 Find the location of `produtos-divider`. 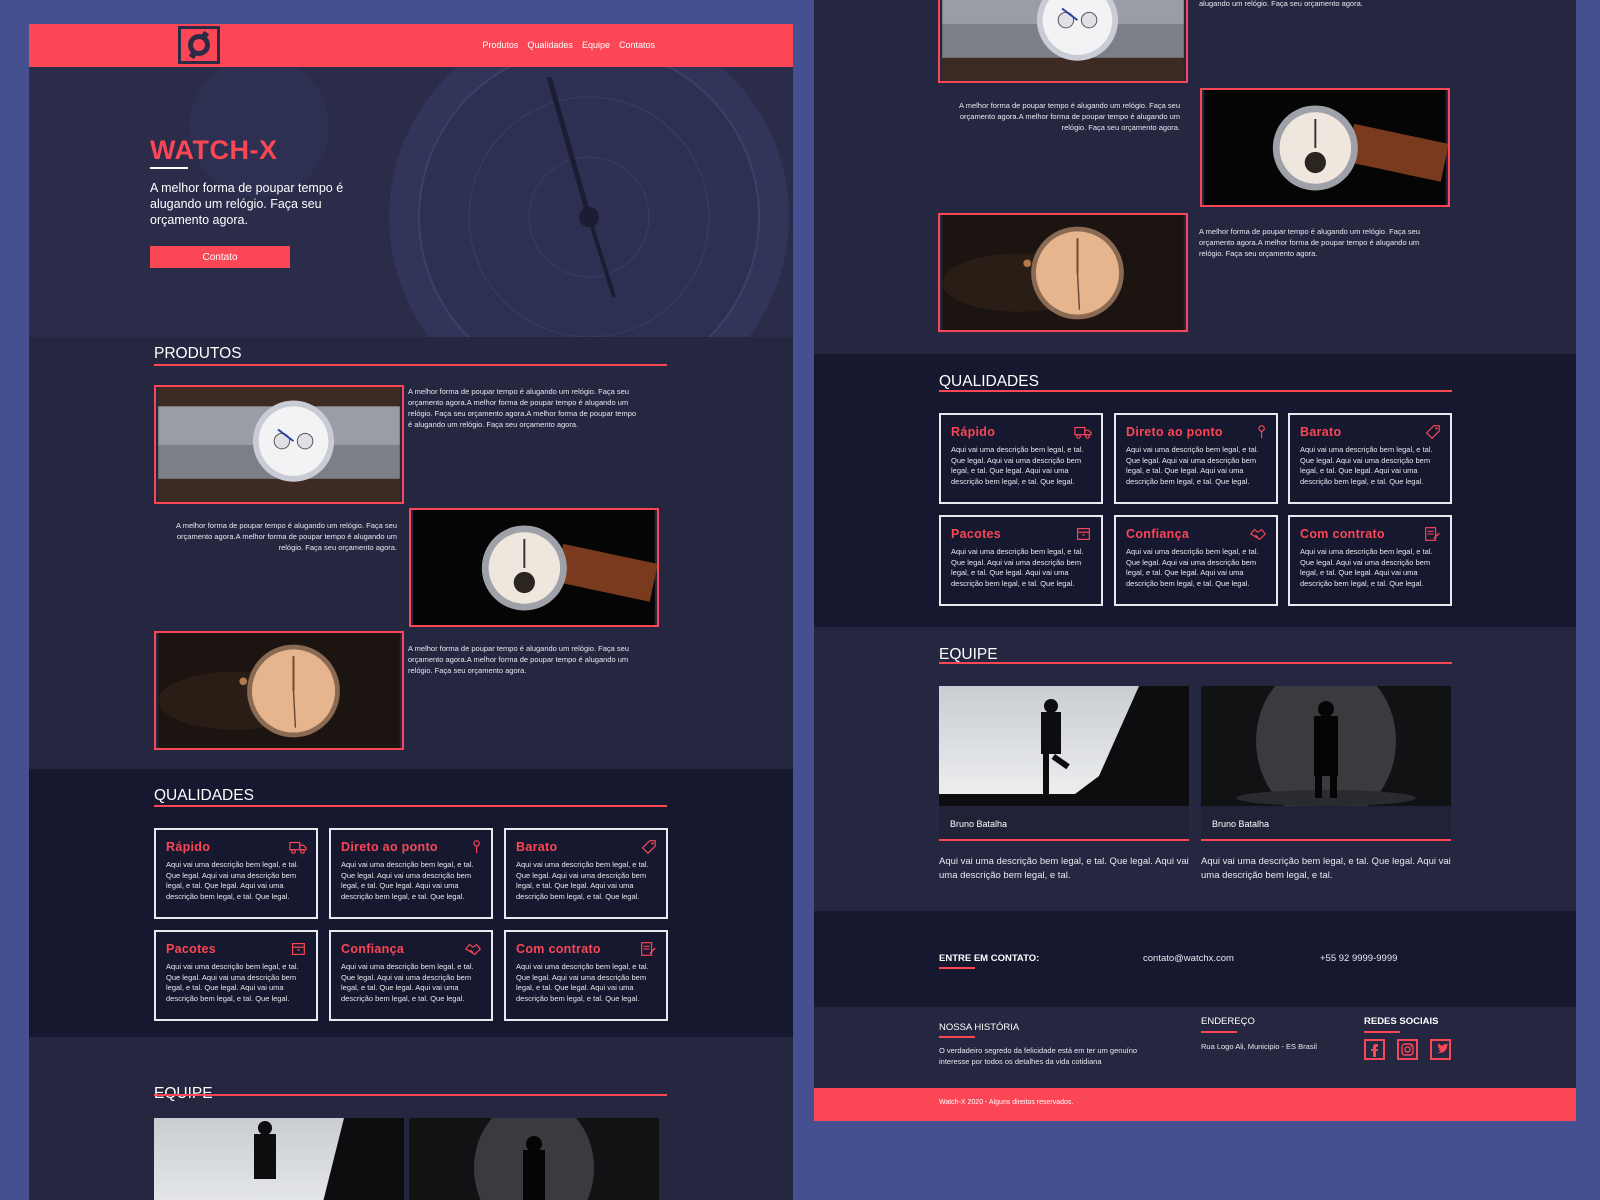

produtos-divider is located at coordinates (410, 365).